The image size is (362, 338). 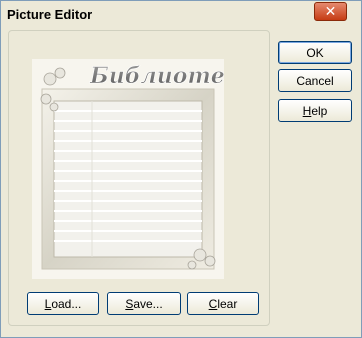 What do you see at coordinates (319, 110) in the screenshot?
I see `help-label: elp` at bounding box center [319, 110].